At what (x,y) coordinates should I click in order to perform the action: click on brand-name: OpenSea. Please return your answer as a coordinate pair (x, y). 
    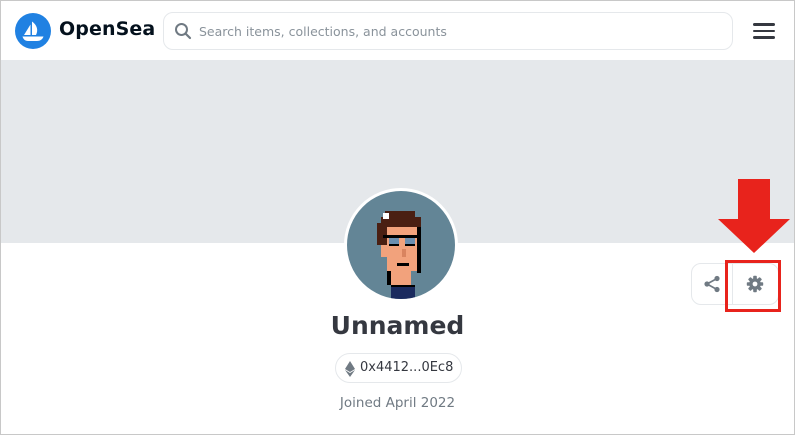
    Looking at the image, I should click on (107, 29).